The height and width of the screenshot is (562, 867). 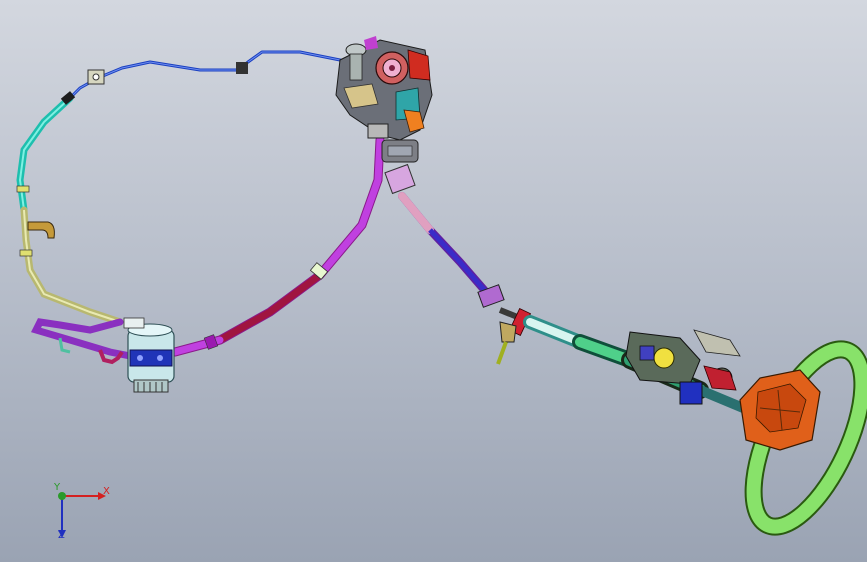 What do you see at coordinates (444, 235) in the screenshot?
I see `intermediate-shaft` at bounding box center [444, 235].